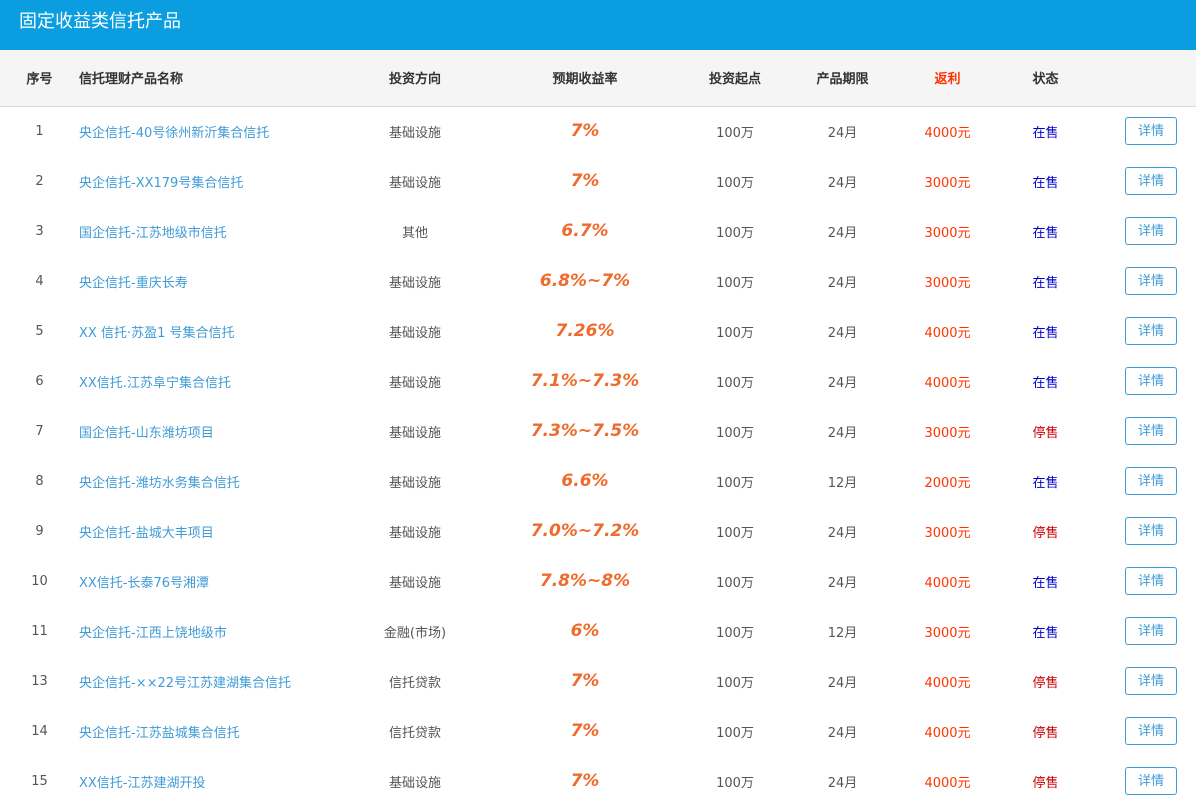 The image size is (1196, 812). Describe the element at coordinates (947, 483) in the screenshot. I see `rebate-amount: 2000元` at that location.